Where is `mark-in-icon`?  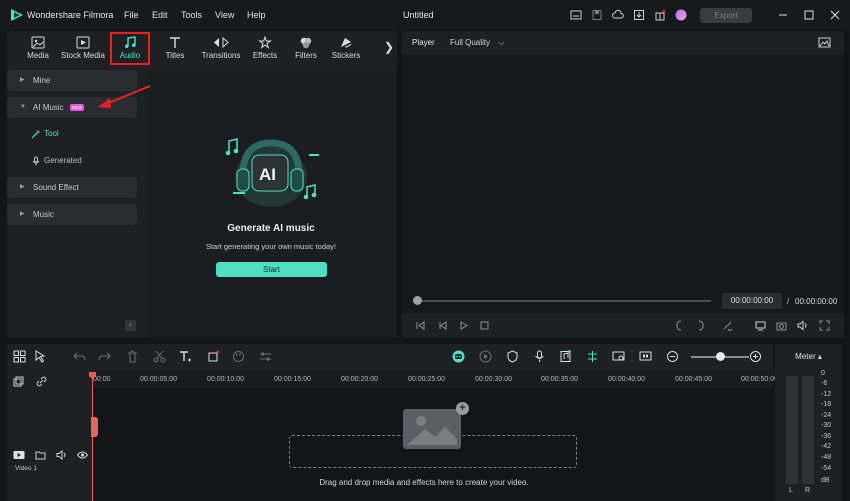 mark-in-icon is located at coordinates (679, 325).